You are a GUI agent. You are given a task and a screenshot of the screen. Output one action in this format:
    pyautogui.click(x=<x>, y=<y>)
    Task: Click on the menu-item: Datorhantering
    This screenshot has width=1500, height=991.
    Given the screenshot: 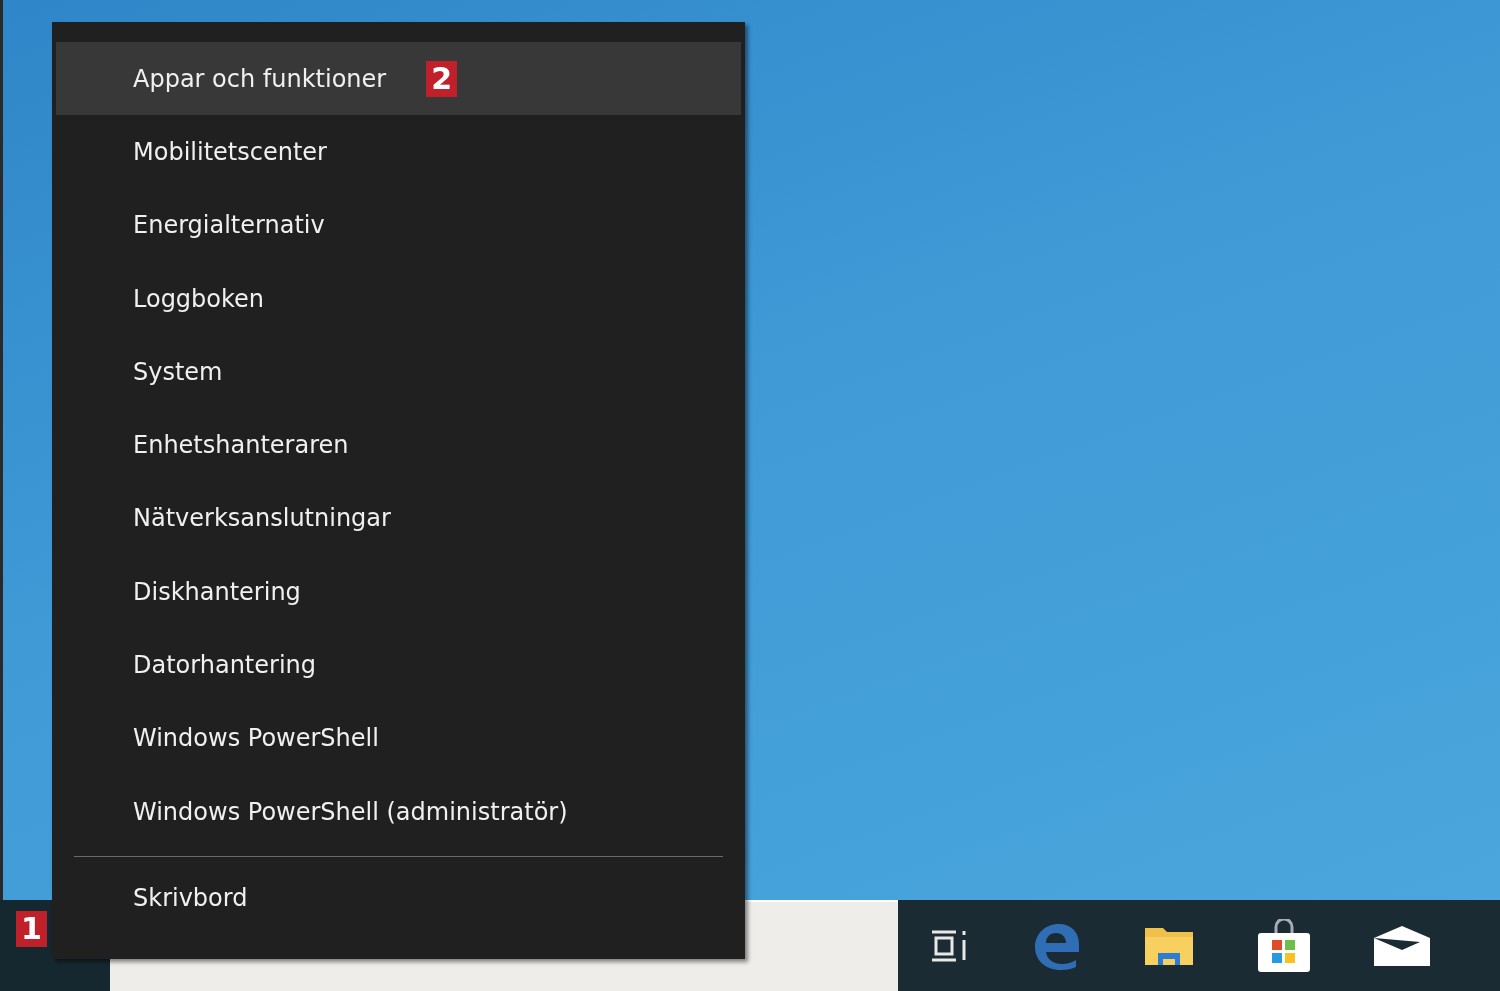 What is the action you would take?
    pyautogui.click(x=398, y=665)
    